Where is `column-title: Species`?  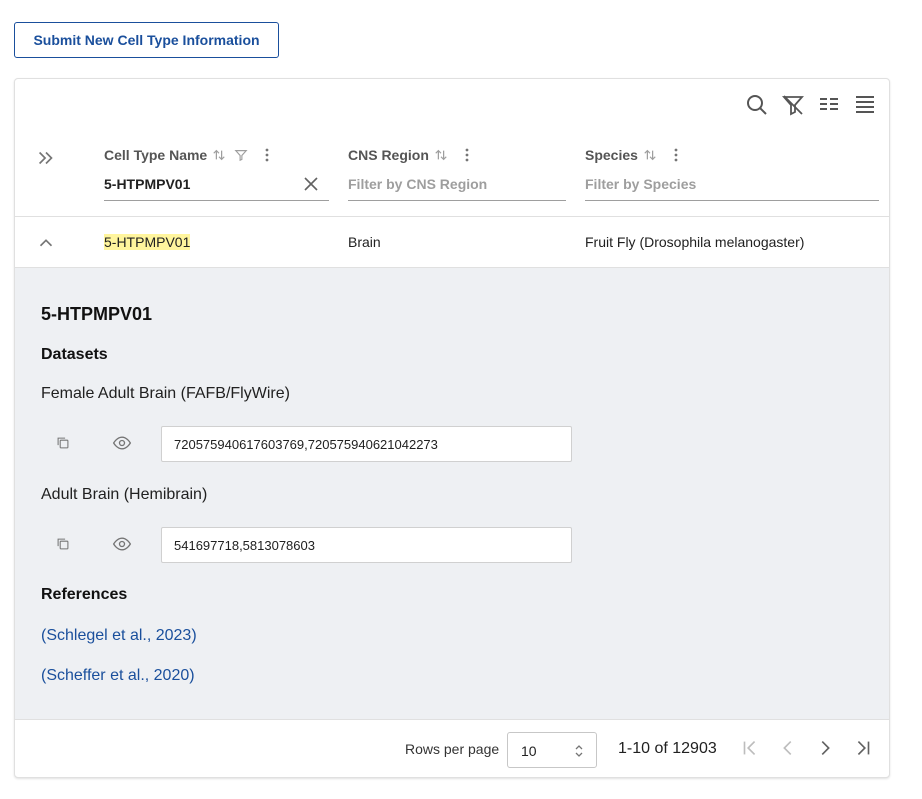
column-title: Species is located at coordinates (611, 155).